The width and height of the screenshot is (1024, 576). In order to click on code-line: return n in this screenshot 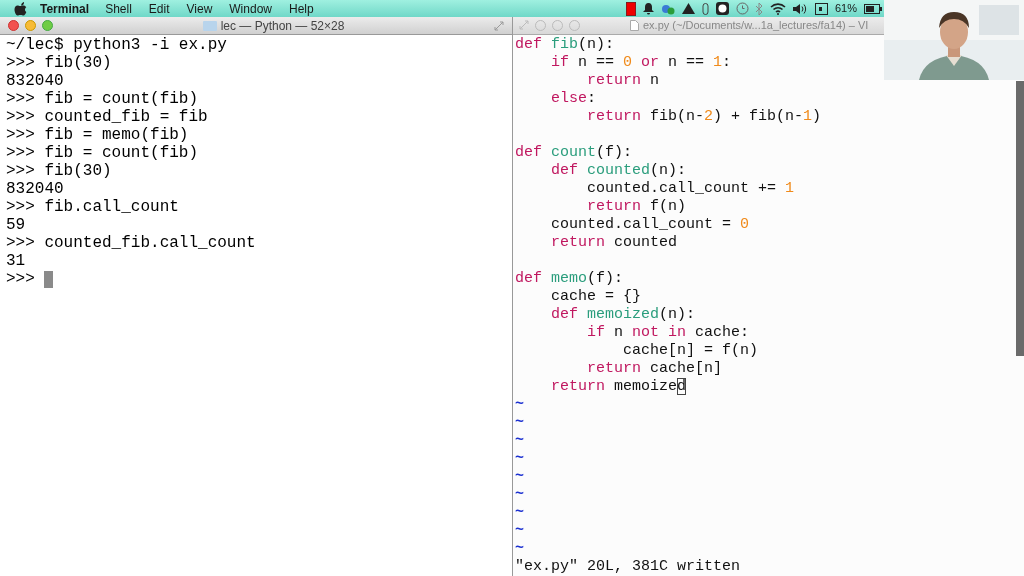, I will do `click(623, 80)`.